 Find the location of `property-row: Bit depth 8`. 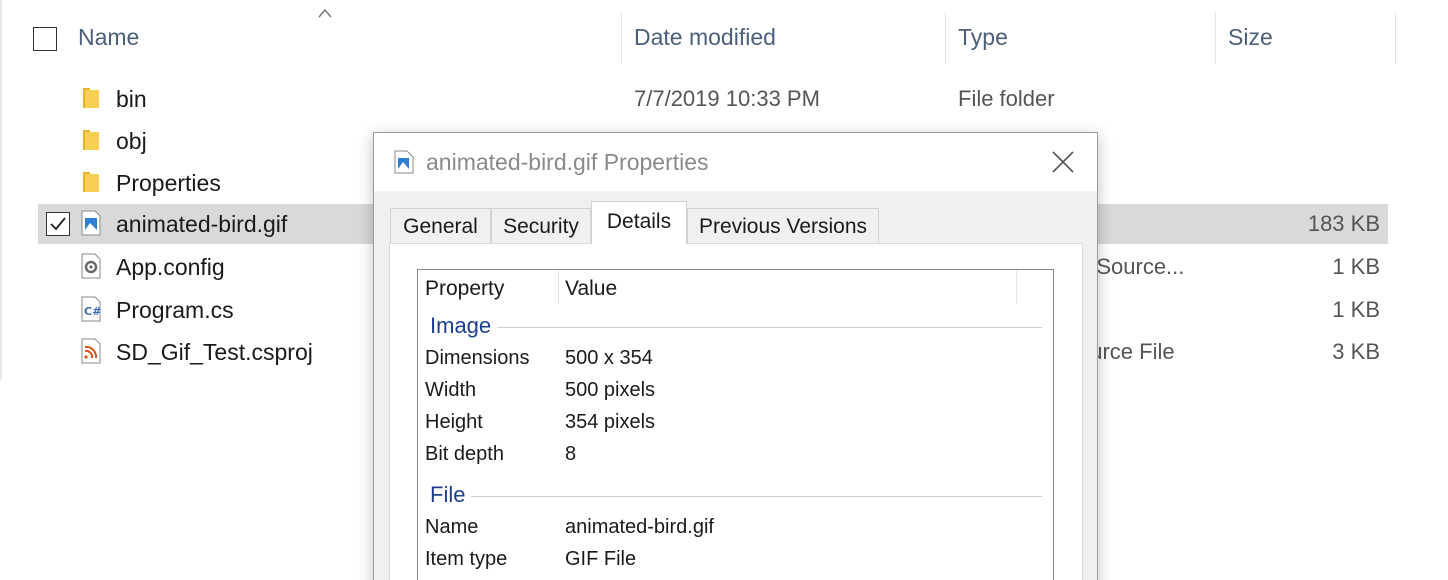

property-row: Bit depth 8 is located at coordinates (735, 456).